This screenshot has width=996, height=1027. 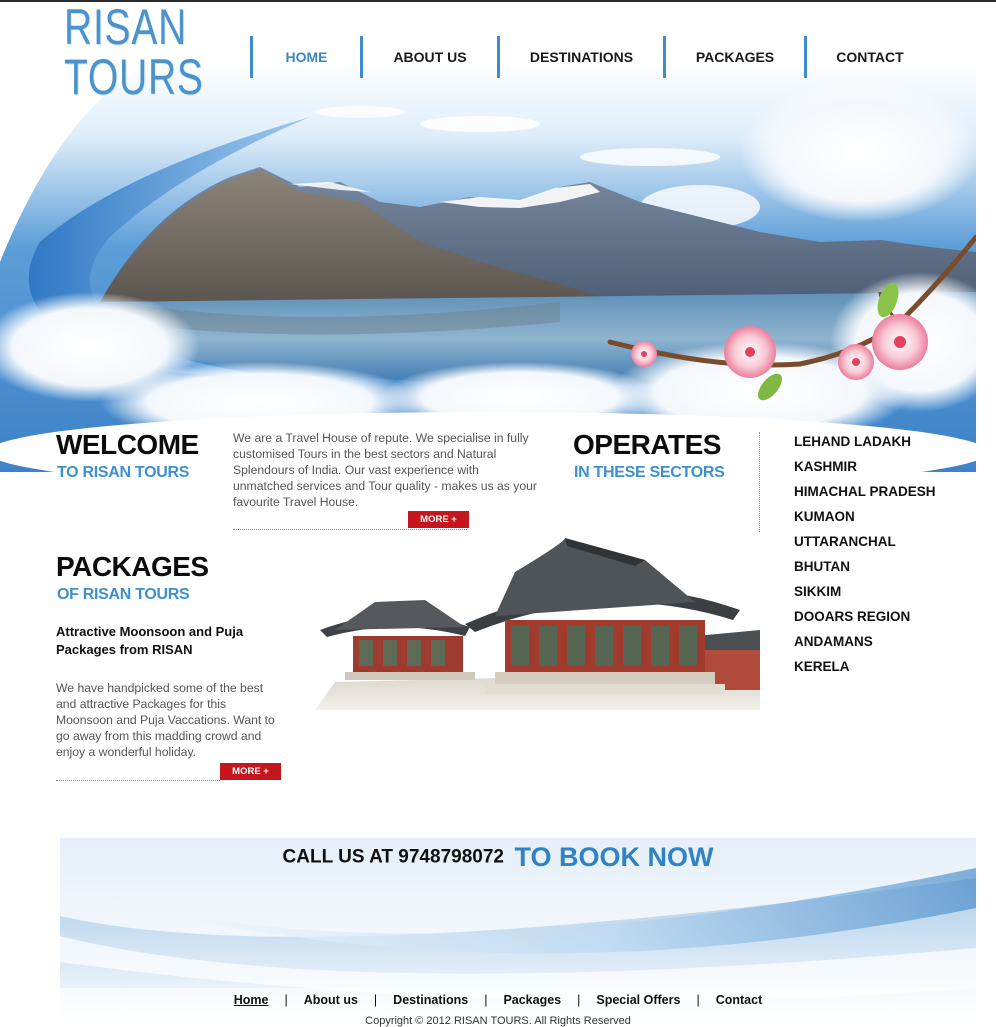 What do you see at coordinates (251, 1000) in the screenshot?
I see `footer-link-home: Home` at bounding box center [251, 1000].